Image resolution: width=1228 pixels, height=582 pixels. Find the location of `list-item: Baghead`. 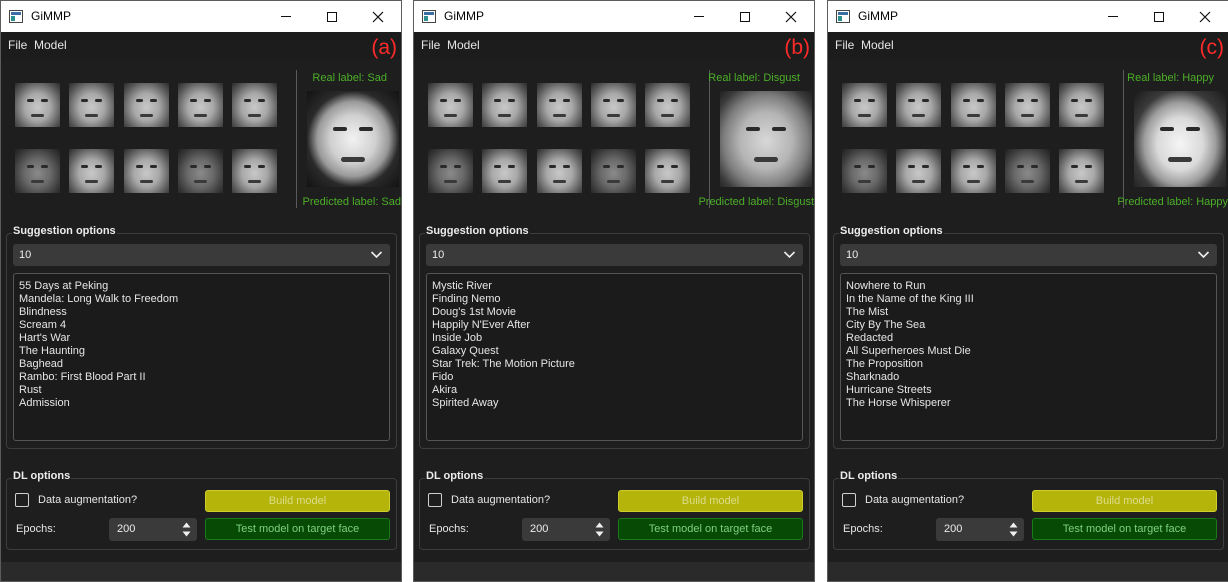

list-item: Baghead is located at coordinates (204, 364).